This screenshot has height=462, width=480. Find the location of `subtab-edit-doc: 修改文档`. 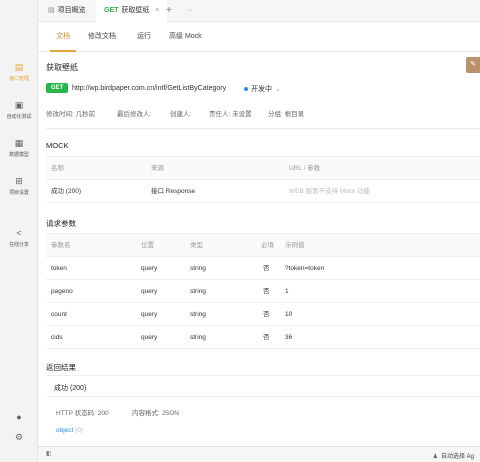

subtab-edit-doc: 修改文档 is located at coordinates (102, 37).